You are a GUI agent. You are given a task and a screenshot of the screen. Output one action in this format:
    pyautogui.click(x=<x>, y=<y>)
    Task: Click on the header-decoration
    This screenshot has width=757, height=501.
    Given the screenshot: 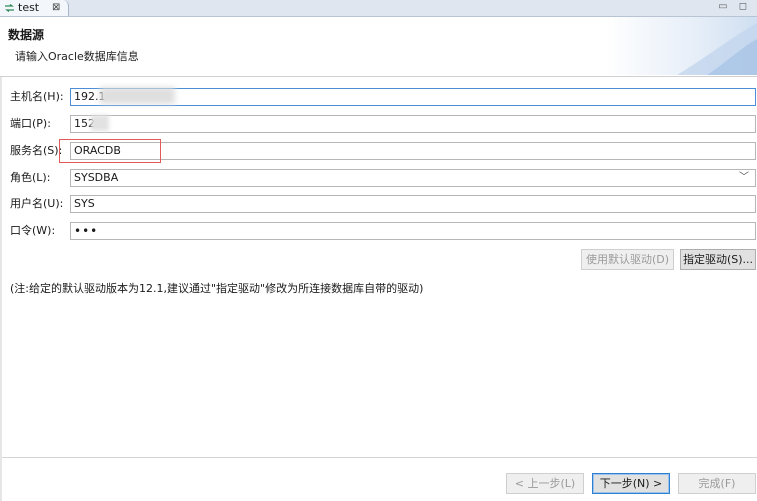 What is the action you would take?
    pyautogui.click(x=717, y=49)
    